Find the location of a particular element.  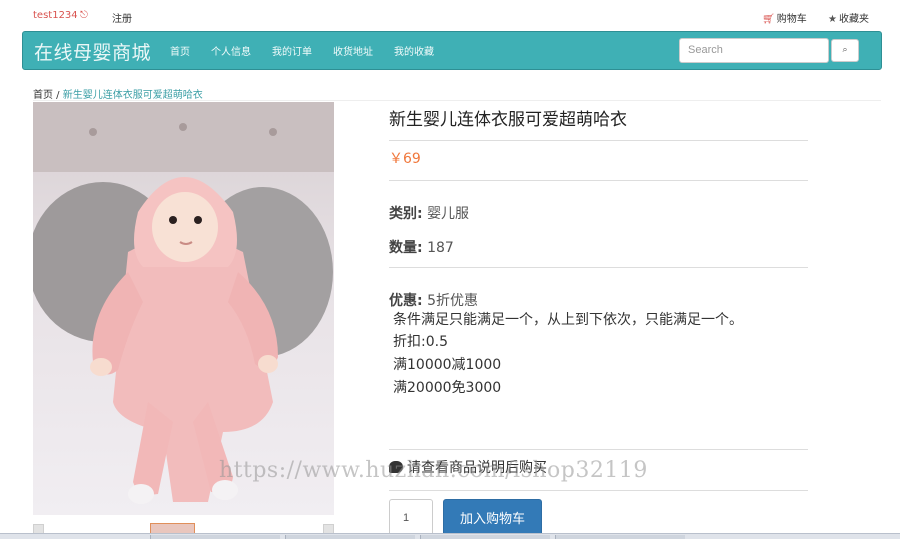

promo-rule-1: 满10000减1000 is located at coordinates (447, 365).